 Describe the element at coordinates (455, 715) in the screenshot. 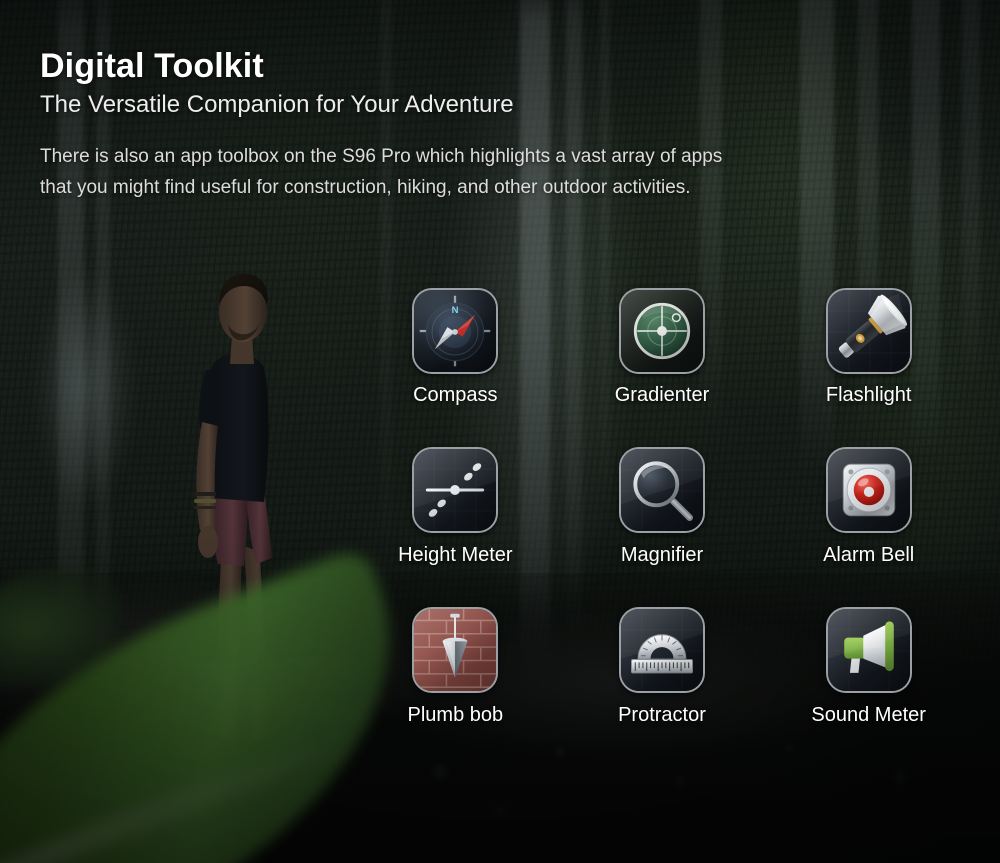

I see `app-label-plumb-bob: Plumb bob` at that location.